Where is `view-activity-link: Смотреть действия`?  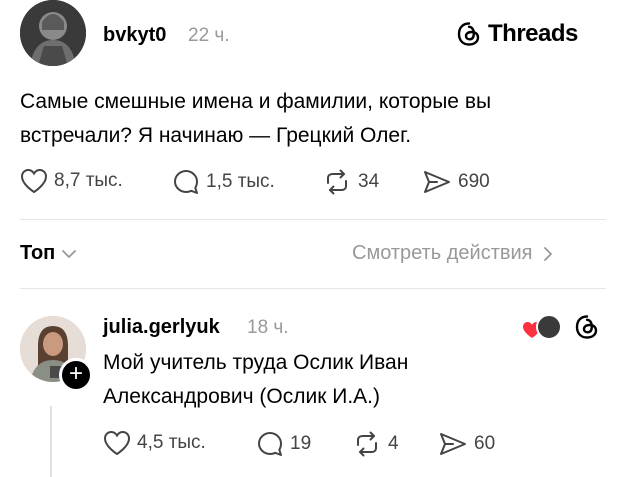 view-activity-link: Смотреть действия is located at coordinates (452, 253).